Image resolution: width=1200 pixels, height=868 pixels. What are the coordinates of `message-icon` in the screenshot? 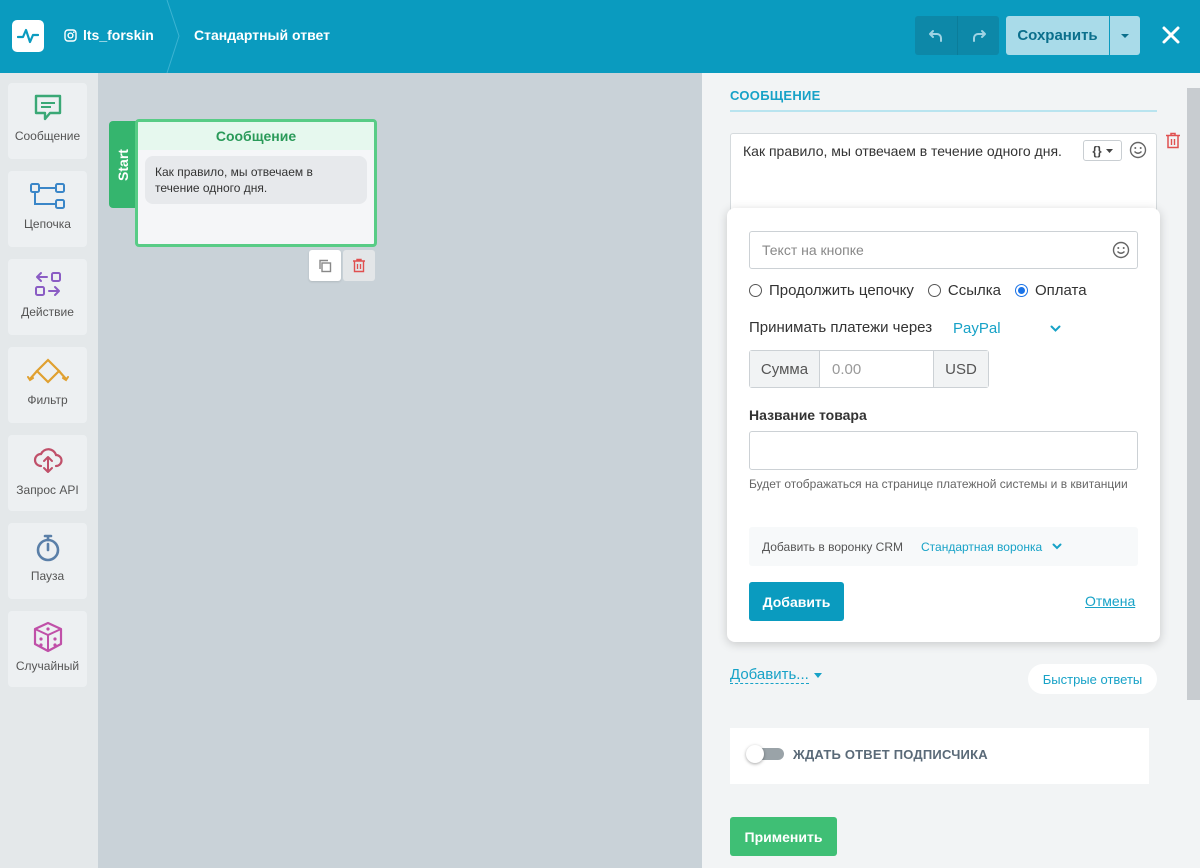 It's located at (47, 107).